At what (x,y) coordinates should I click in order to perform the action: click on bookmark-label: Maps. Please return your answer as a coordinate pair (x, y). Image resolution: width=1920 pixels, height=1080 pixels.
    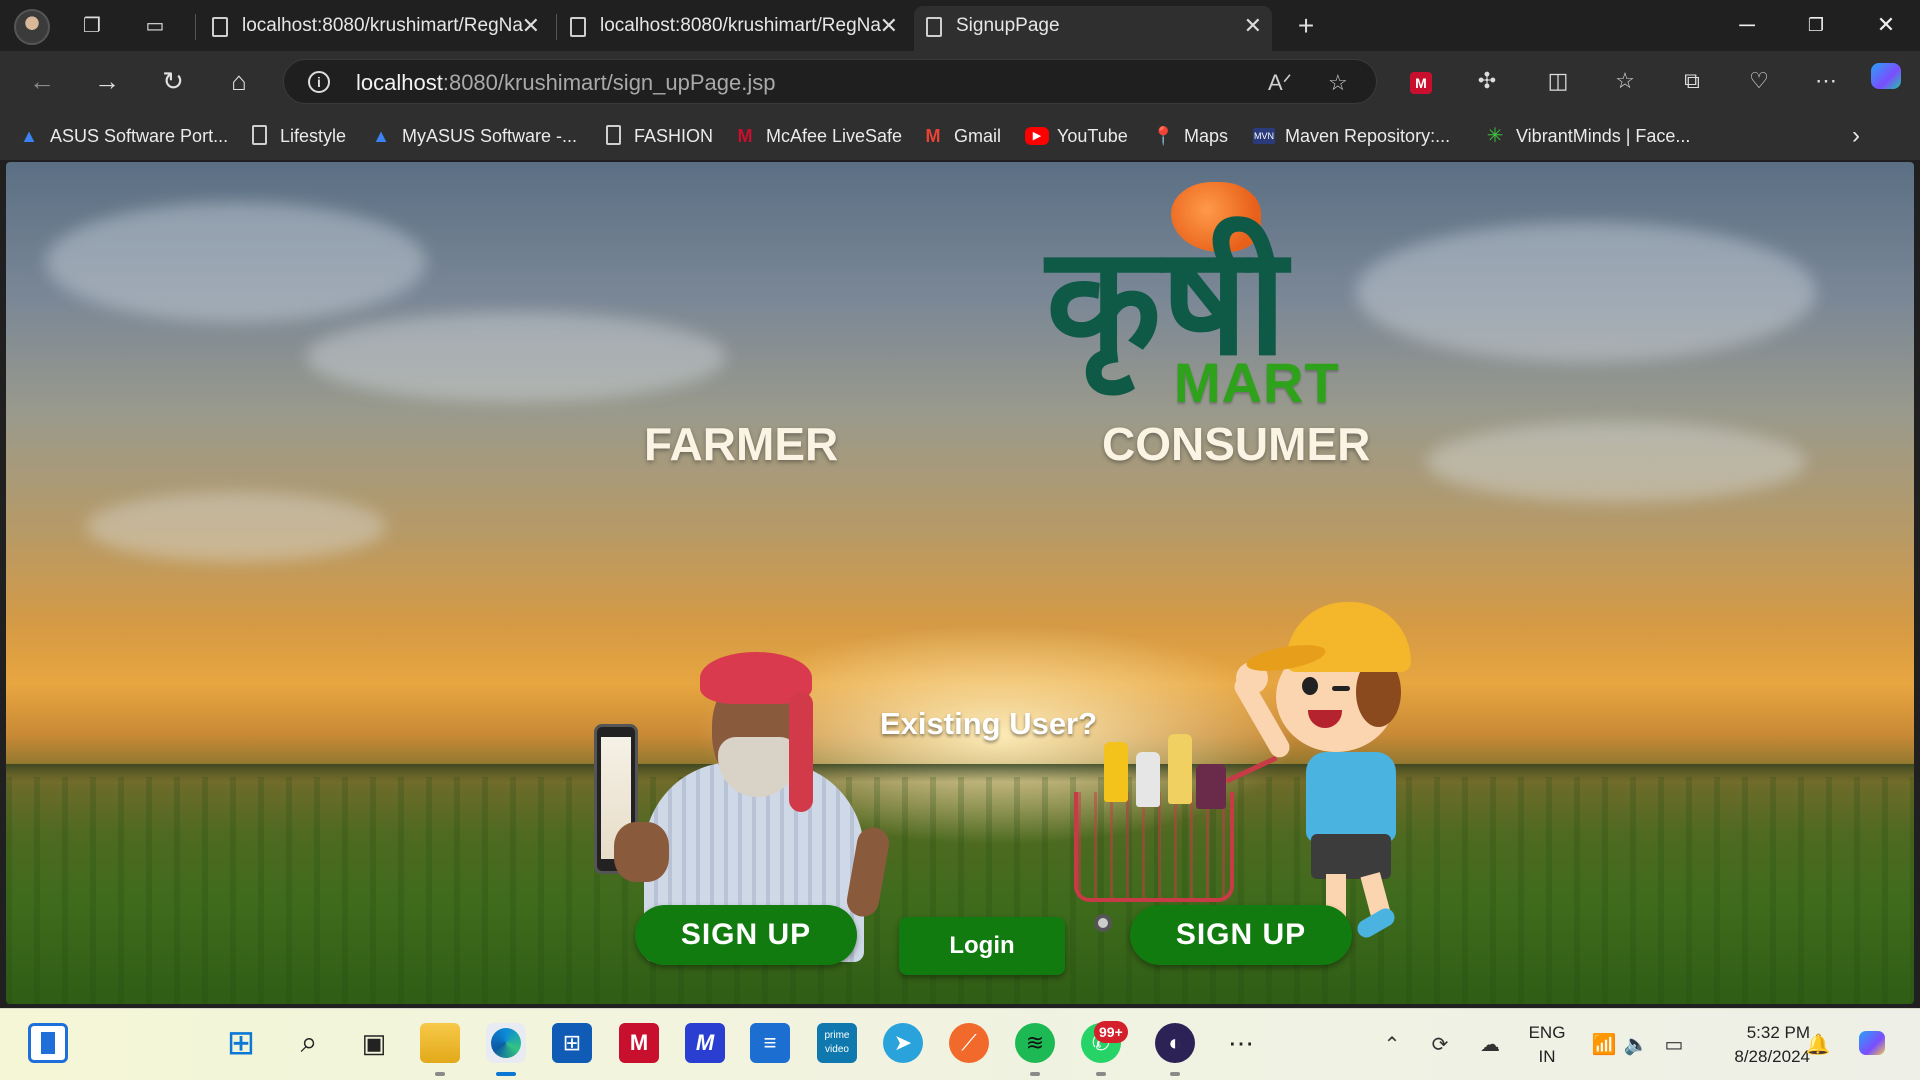
    Looking at the image, I should click on (1206, 136).